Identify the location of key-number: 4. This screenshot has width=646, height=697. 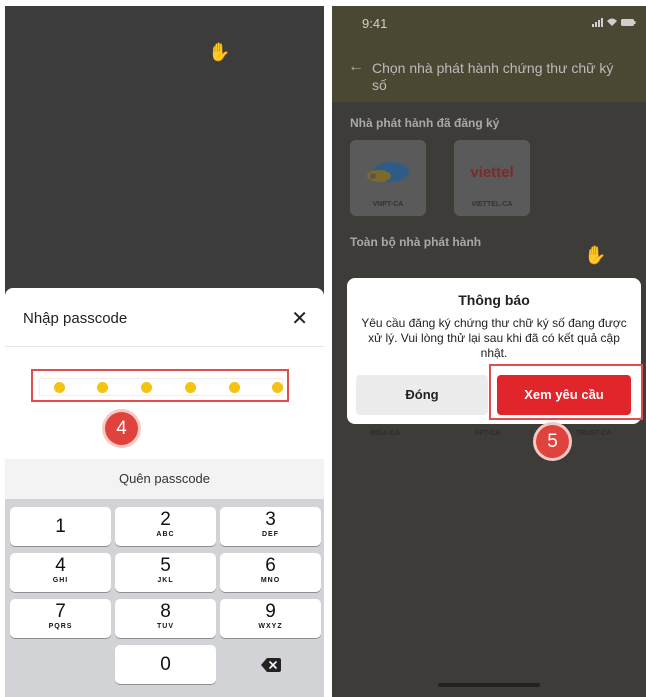
(60, 565).